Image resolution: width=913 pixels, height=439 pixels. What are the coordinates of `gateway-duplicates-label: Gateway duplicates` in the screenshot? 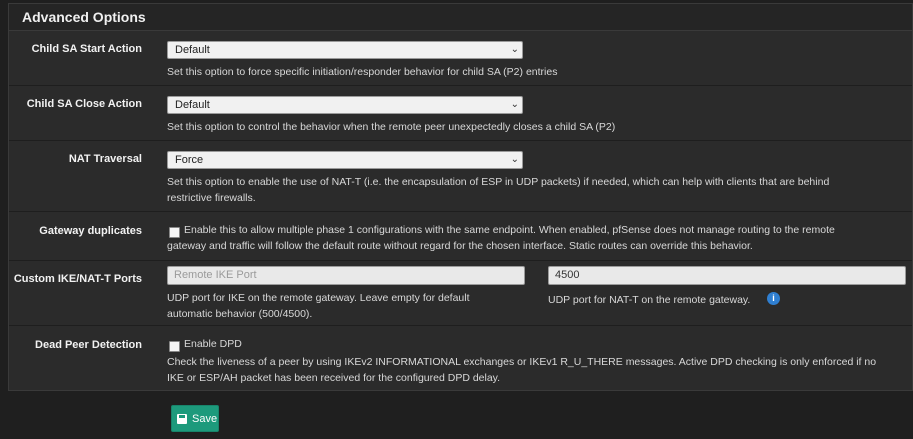 It's located at (90, 231).